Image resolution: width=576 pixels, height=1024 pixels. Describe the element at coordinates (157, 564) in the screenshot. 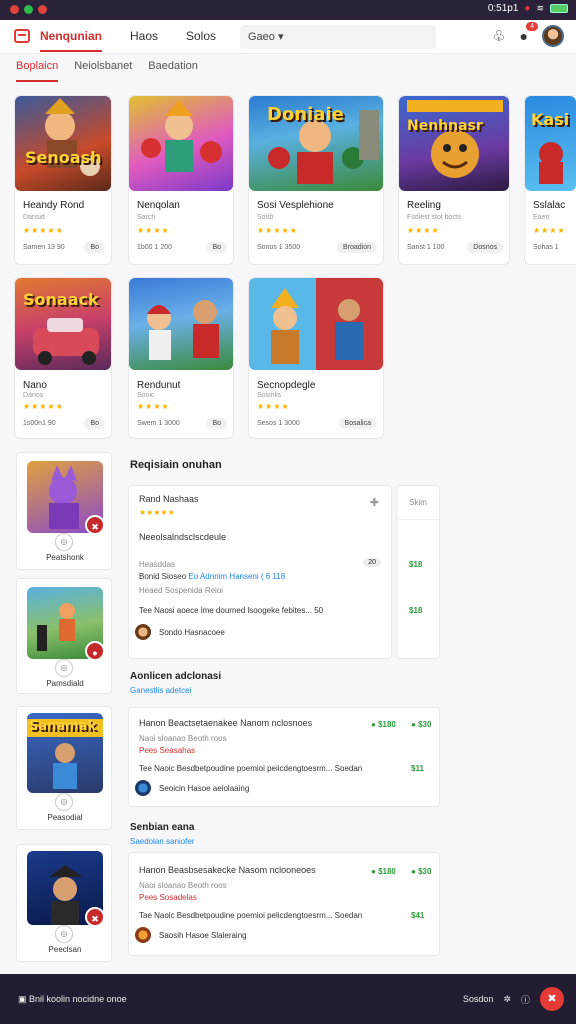

I see `detail-line: Heasddas` at that location.